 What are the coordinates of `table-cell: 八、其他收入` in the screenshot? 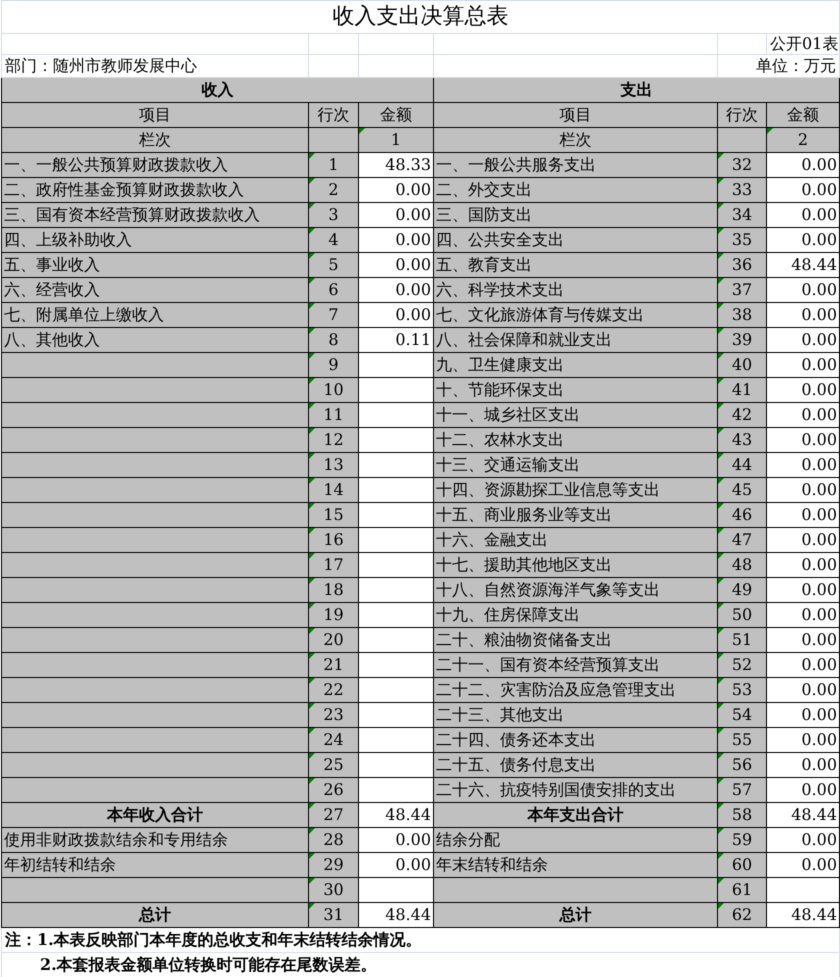 It's located at (155, 340).